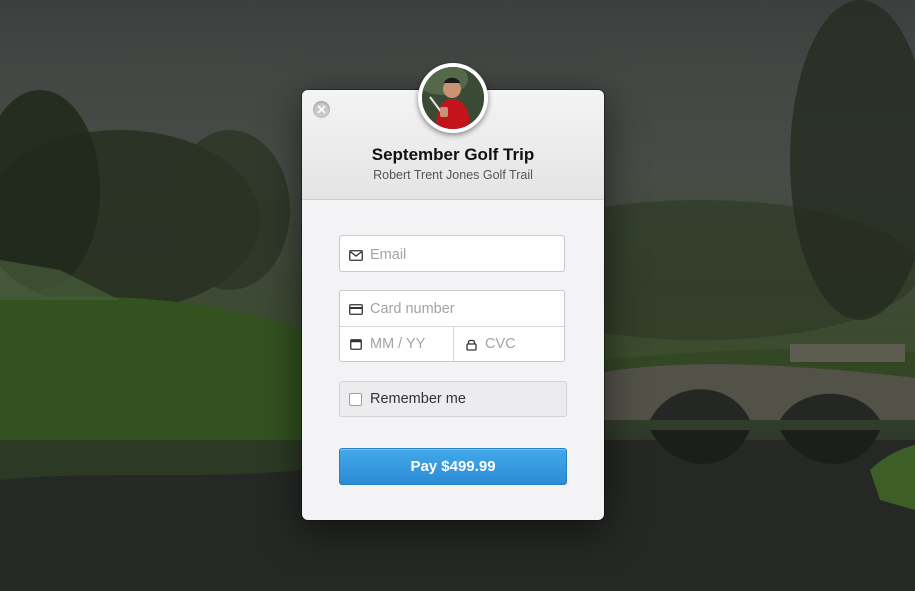  I want to click on card-fields: Card number MM / YY CVC, so click(452, 326).